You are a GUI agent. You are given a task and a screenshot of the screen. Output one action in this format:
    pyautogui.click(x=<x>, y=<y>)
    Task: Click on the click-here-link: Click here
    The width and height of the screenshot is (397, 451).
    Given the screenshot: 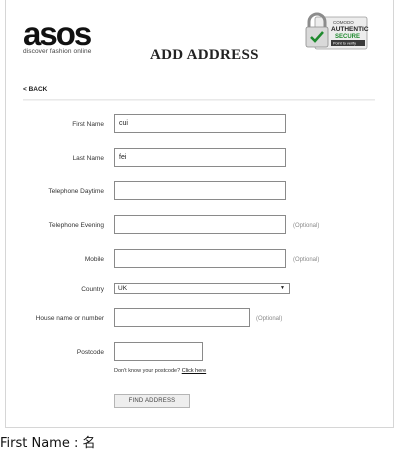 What is the action you would take?
    pyautogui.click(x=194, y=371)
    